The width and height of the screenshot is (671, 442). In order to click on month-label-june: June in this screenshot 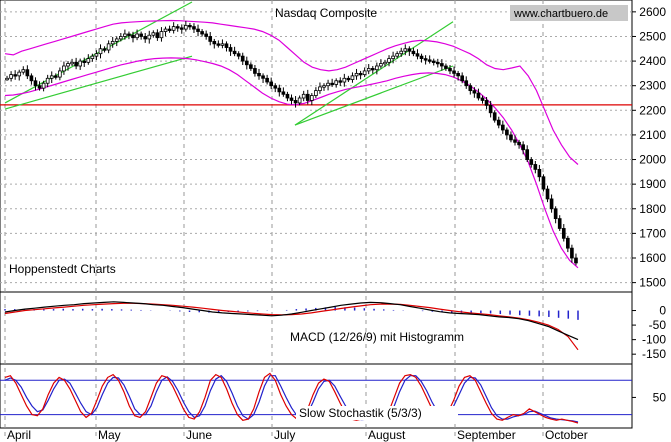, I will do `click(199, 435)`.